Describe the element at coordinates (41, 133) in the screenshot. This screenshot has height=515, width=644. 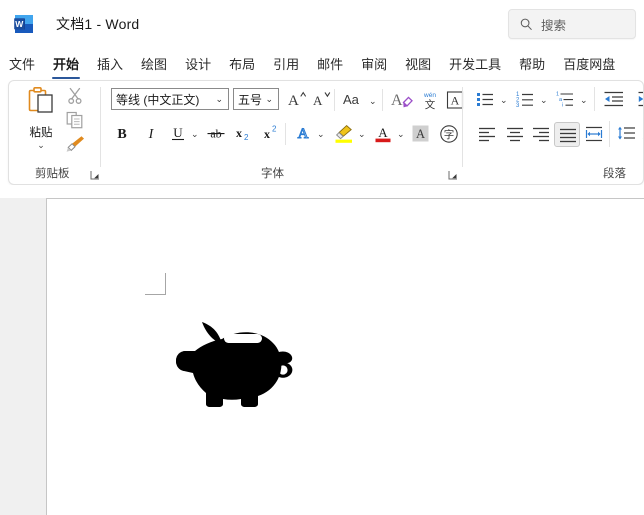
I see `paste-label: 粘贴` at that location.